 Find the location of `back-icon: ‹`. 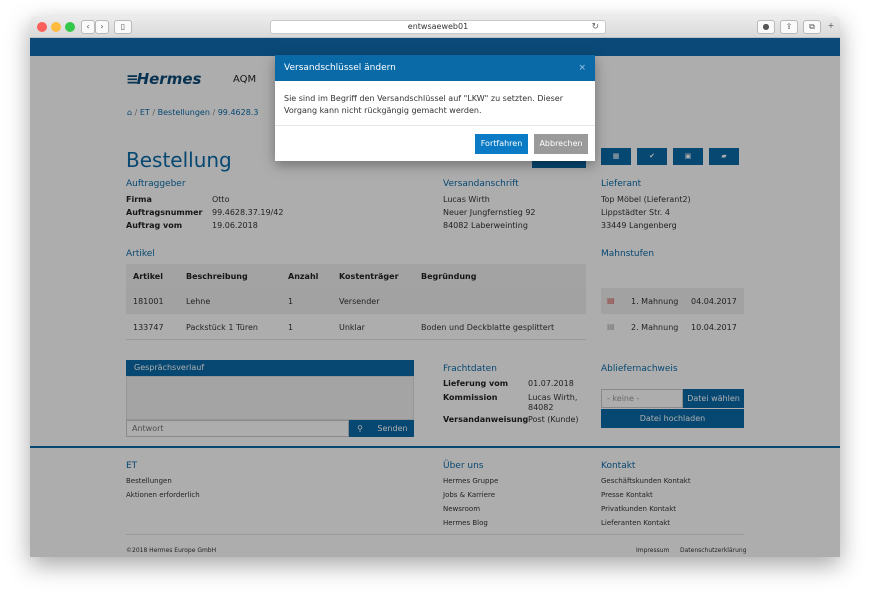

back-icon: ‹ is located at coordinates (88, 27).